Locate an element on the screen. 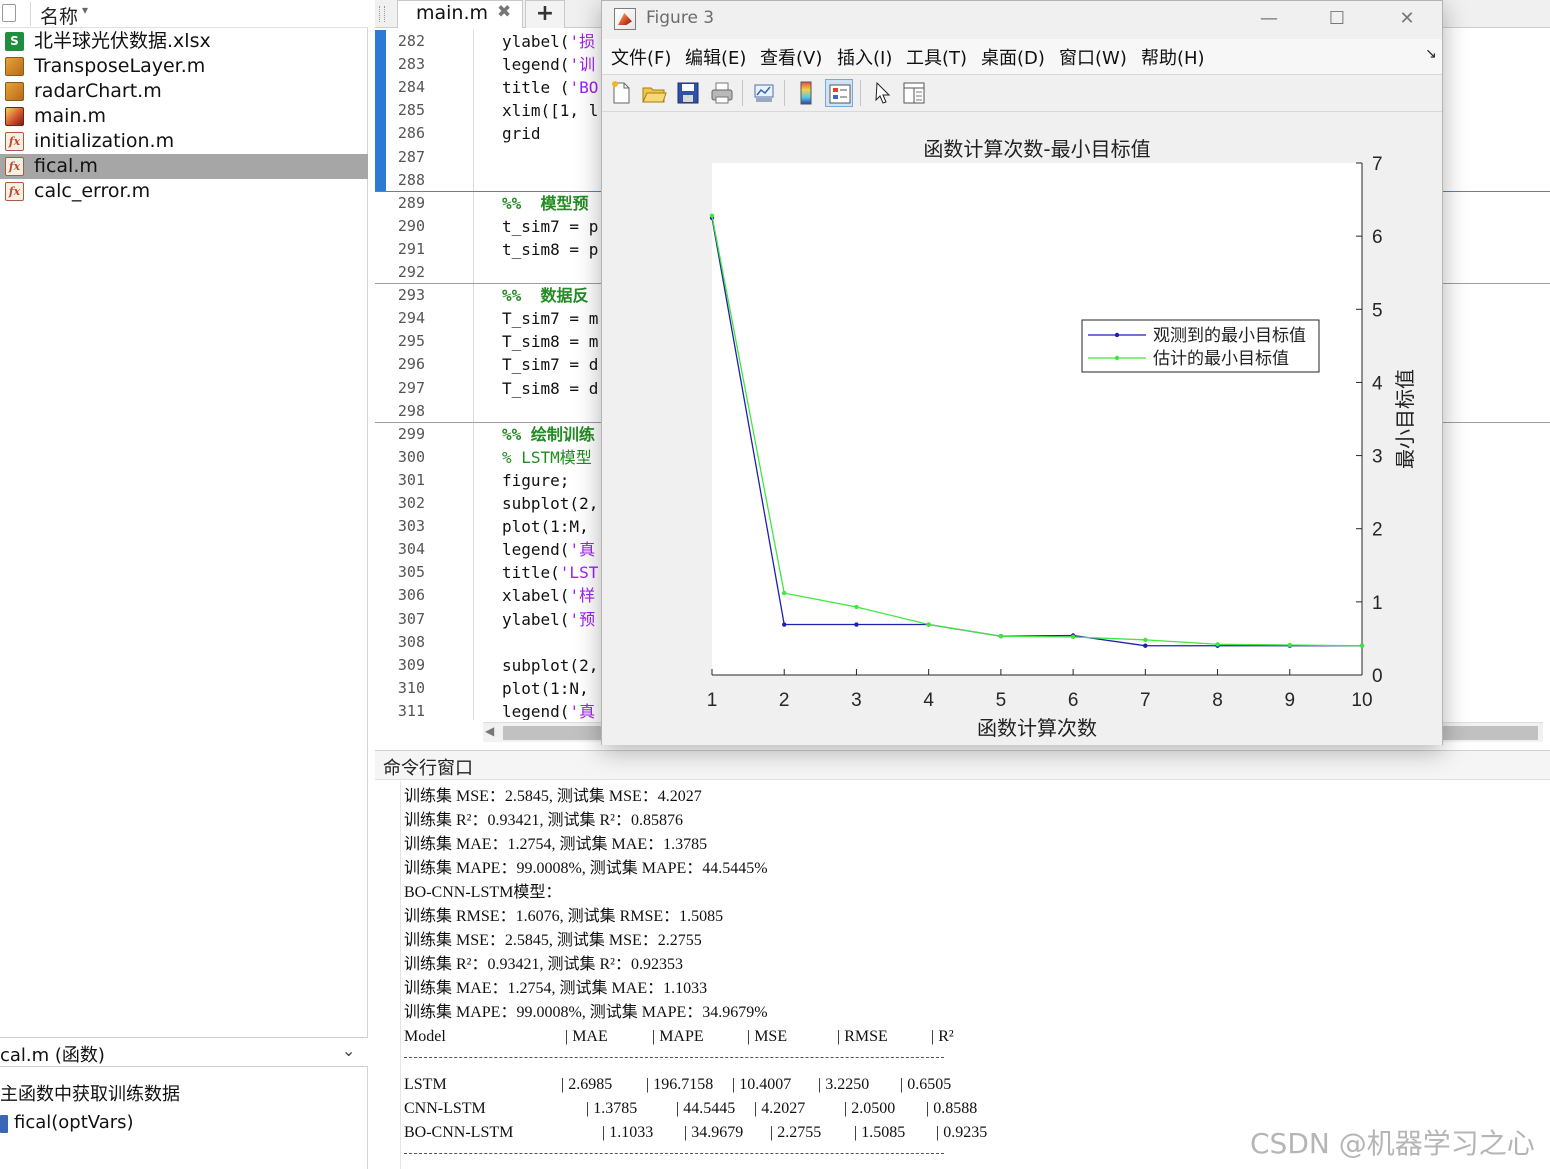  link-plot-icon is located at coordinates (764, 93).